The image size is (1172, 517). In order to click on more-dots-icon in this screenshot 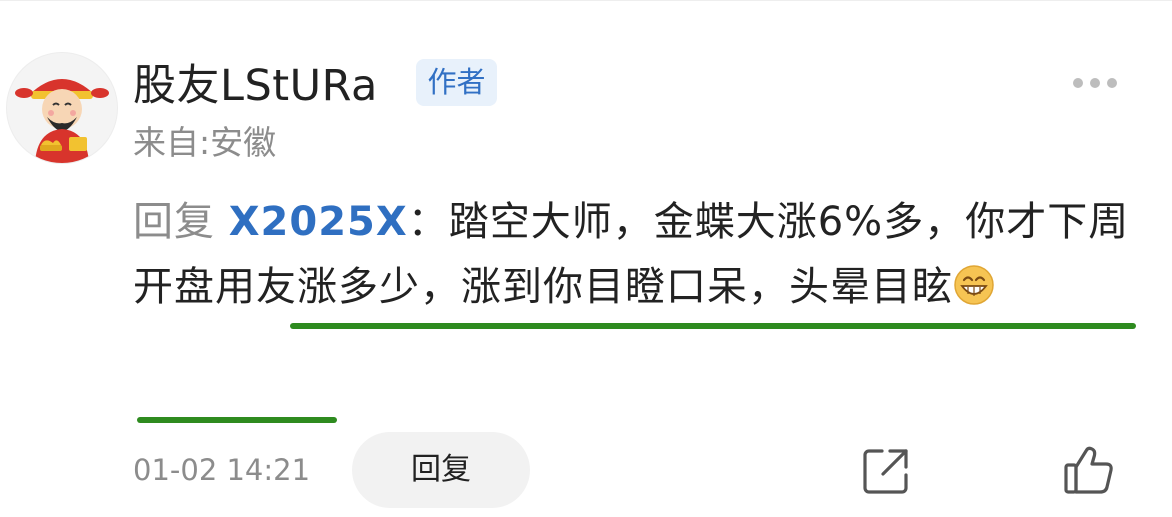, I will do `click(1095, 83)`.